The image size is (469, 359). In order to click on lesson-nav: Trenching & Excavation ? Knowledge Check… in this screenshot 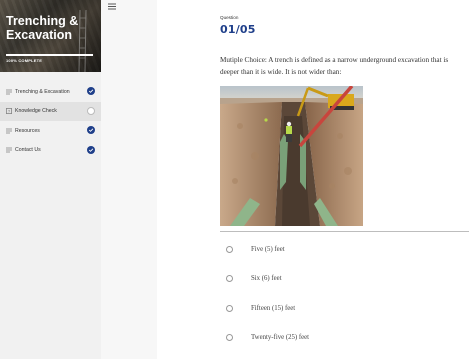, I will do `click(50, 121)`.